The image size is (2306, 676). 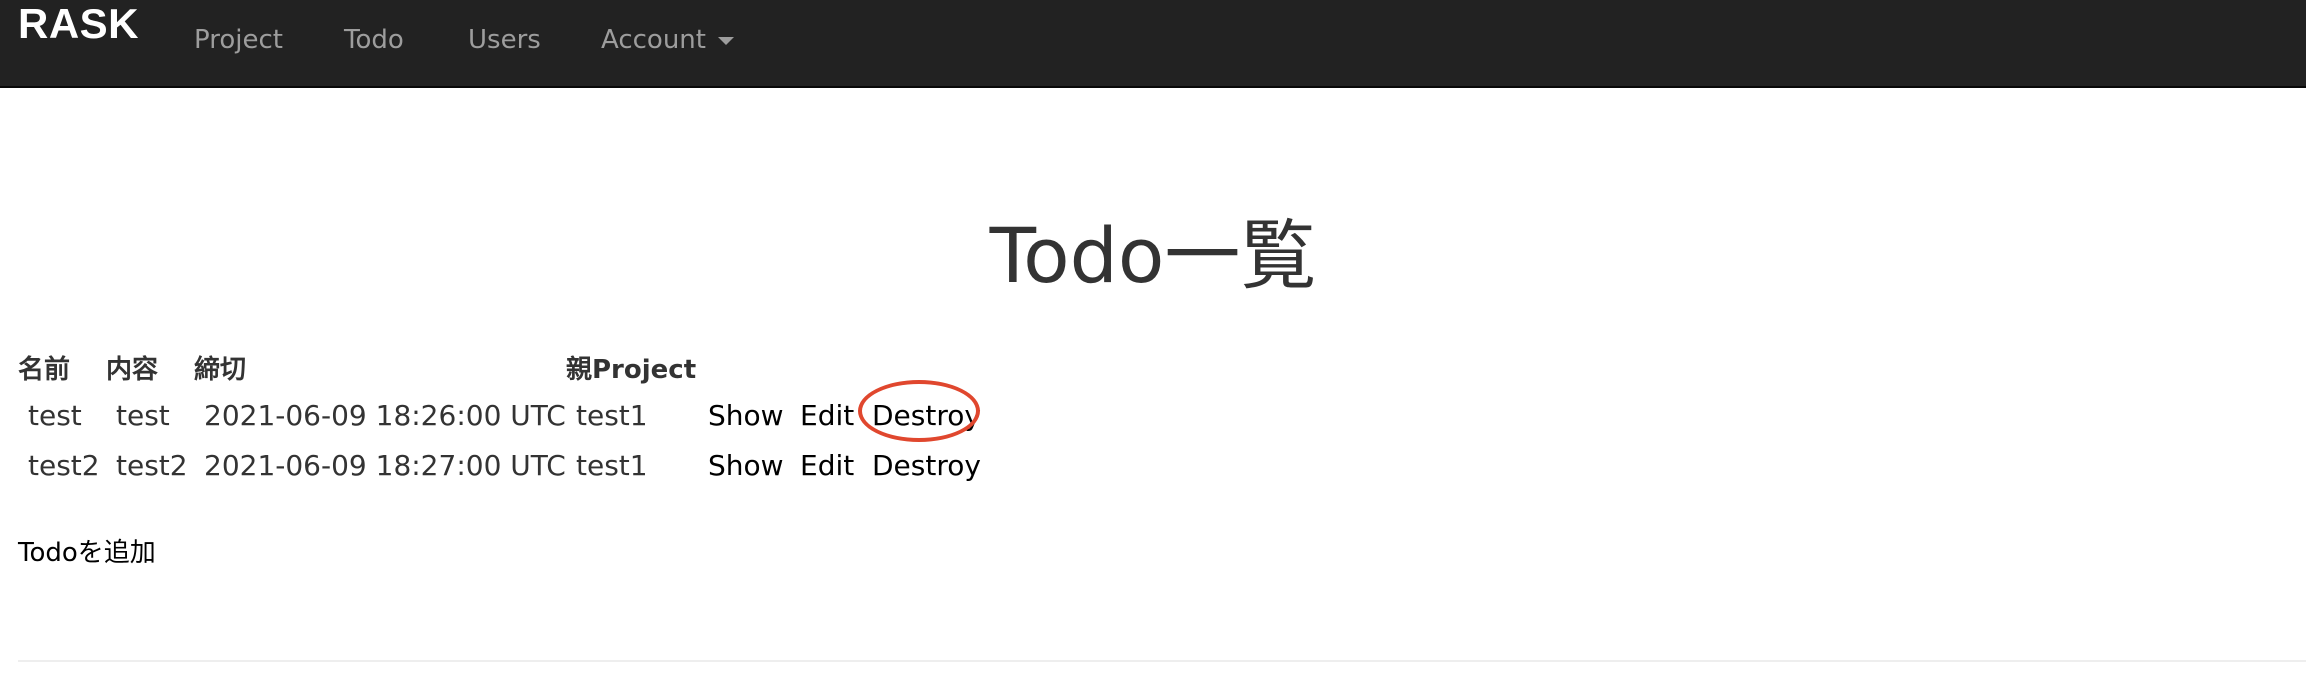 I want to click on caret-down-icon, so click(x=725, y=40).